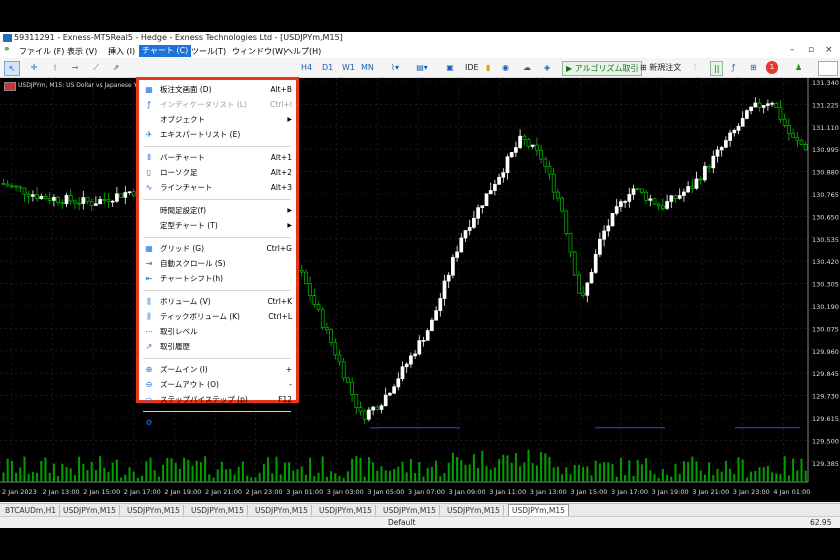 The image size is (840, 560). What do you see at coordinates (753, 67) in the screenshot?
I see `objects-icon: ⊞` at bounding box center [753, 67].